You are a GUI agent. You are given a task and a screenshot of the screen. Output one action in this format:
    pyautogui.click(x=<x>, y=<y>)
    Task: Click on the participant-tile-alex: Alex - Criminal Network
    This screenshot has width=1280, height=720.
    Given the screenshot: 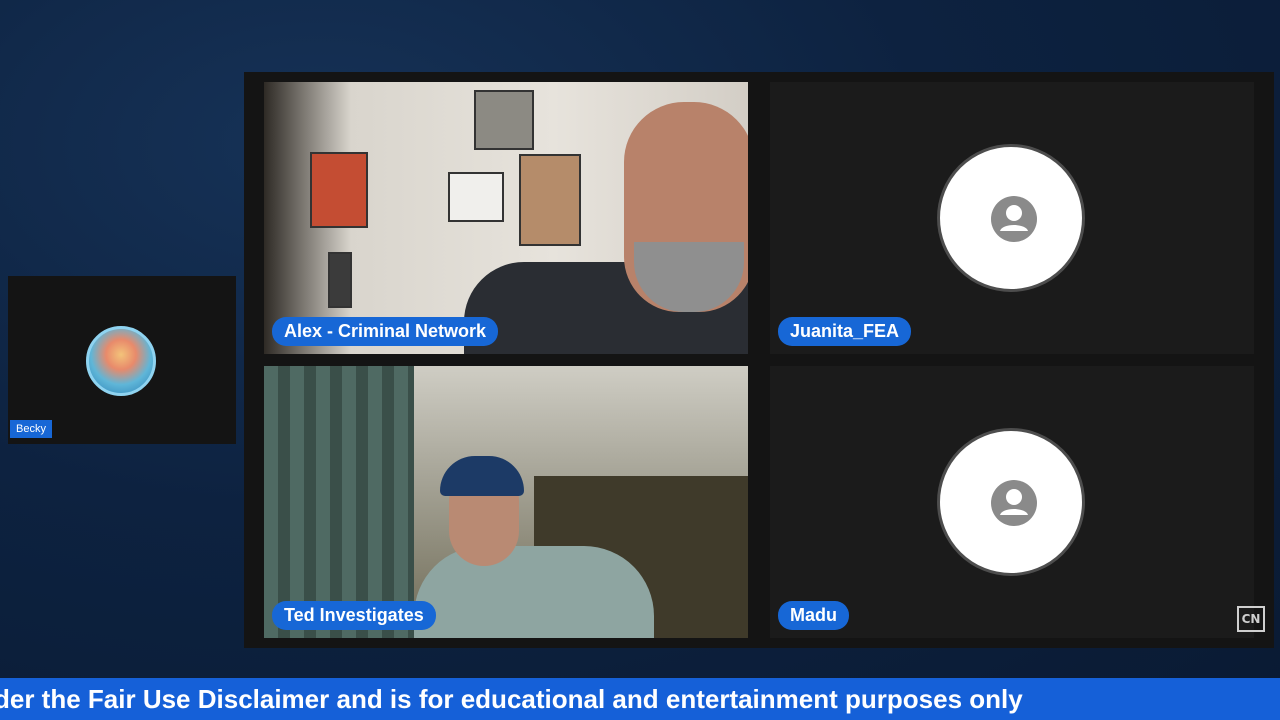 What is the action you would take?
    pyautogui.click(x=506, y=218)
    